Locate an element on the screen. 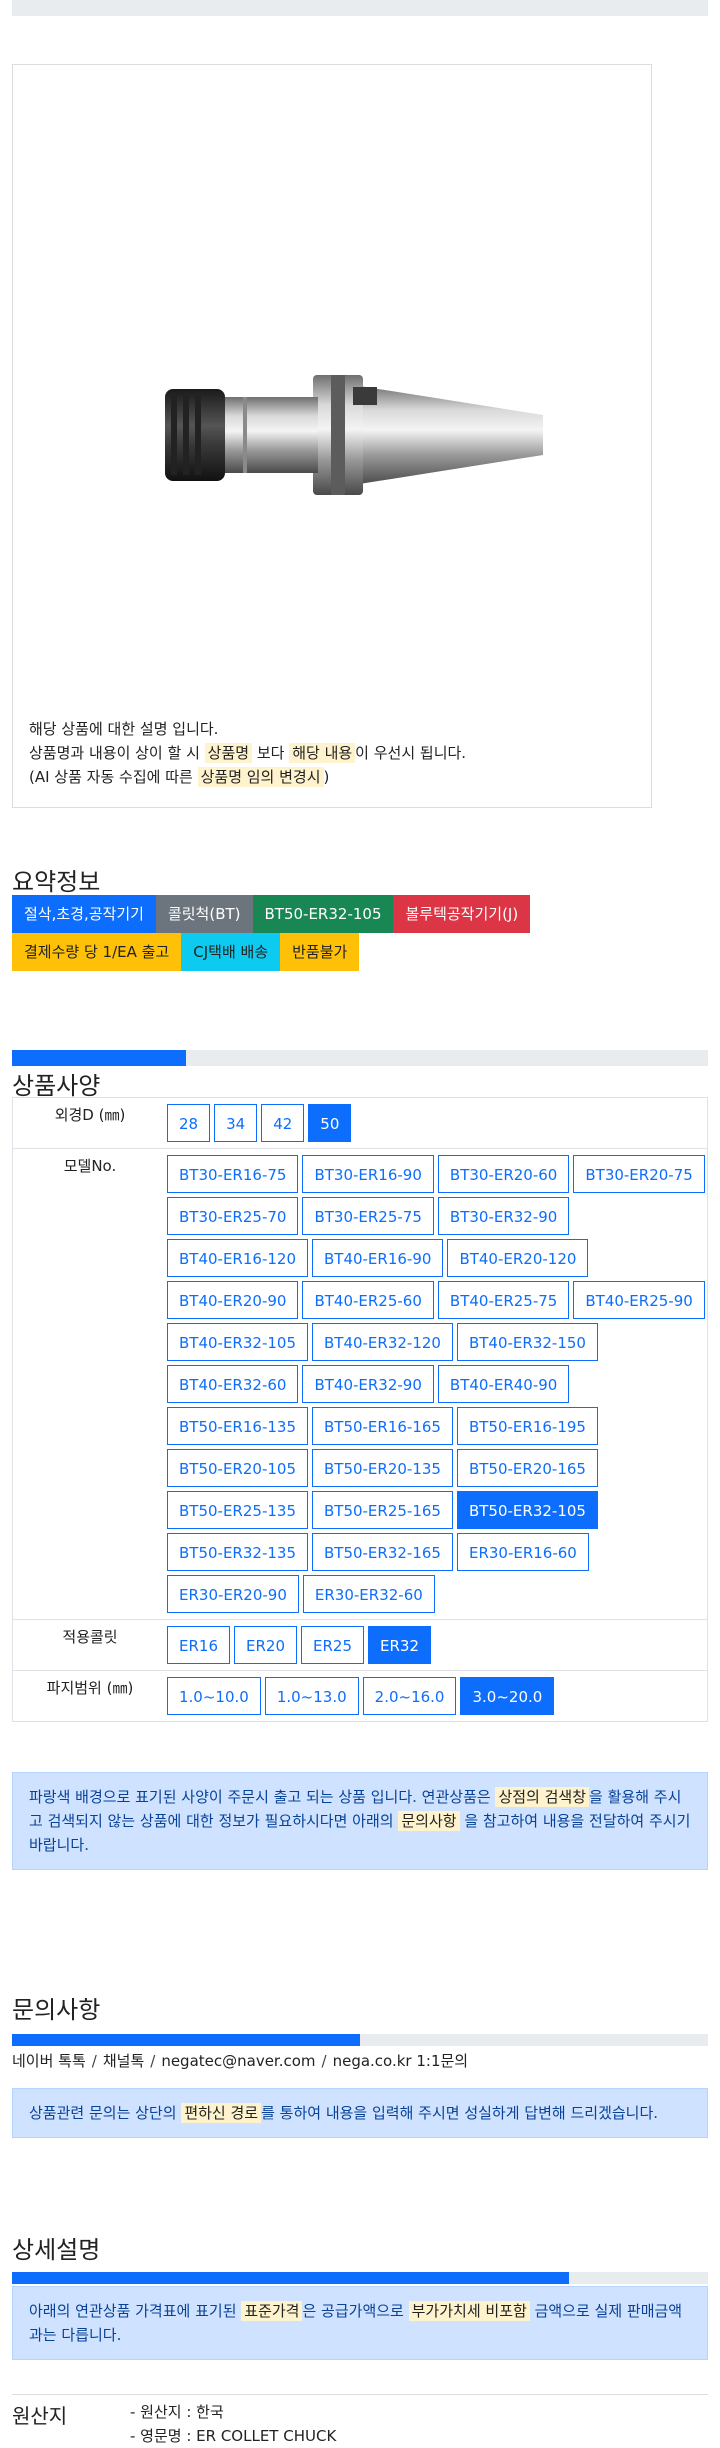 The width and height of the screenshot is (720, 2448). outer-option: 42 is located at coordinates (283, 1123).